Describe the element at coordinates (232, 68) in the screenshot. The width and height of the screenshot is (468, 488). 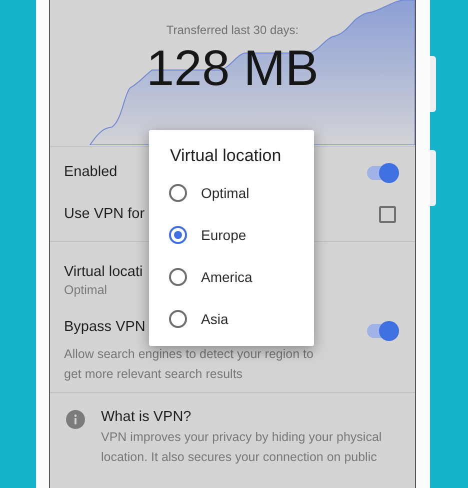
I see `transfer-amount: 128 MB` at that location.